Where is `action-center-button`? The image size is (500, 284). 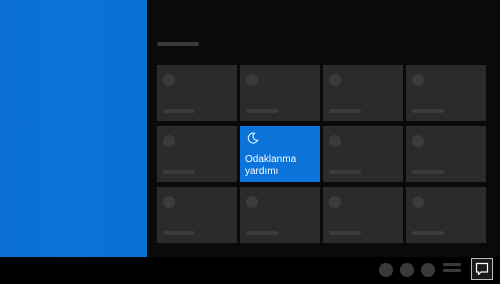
action-center-button is located at coordinates (482, 269).